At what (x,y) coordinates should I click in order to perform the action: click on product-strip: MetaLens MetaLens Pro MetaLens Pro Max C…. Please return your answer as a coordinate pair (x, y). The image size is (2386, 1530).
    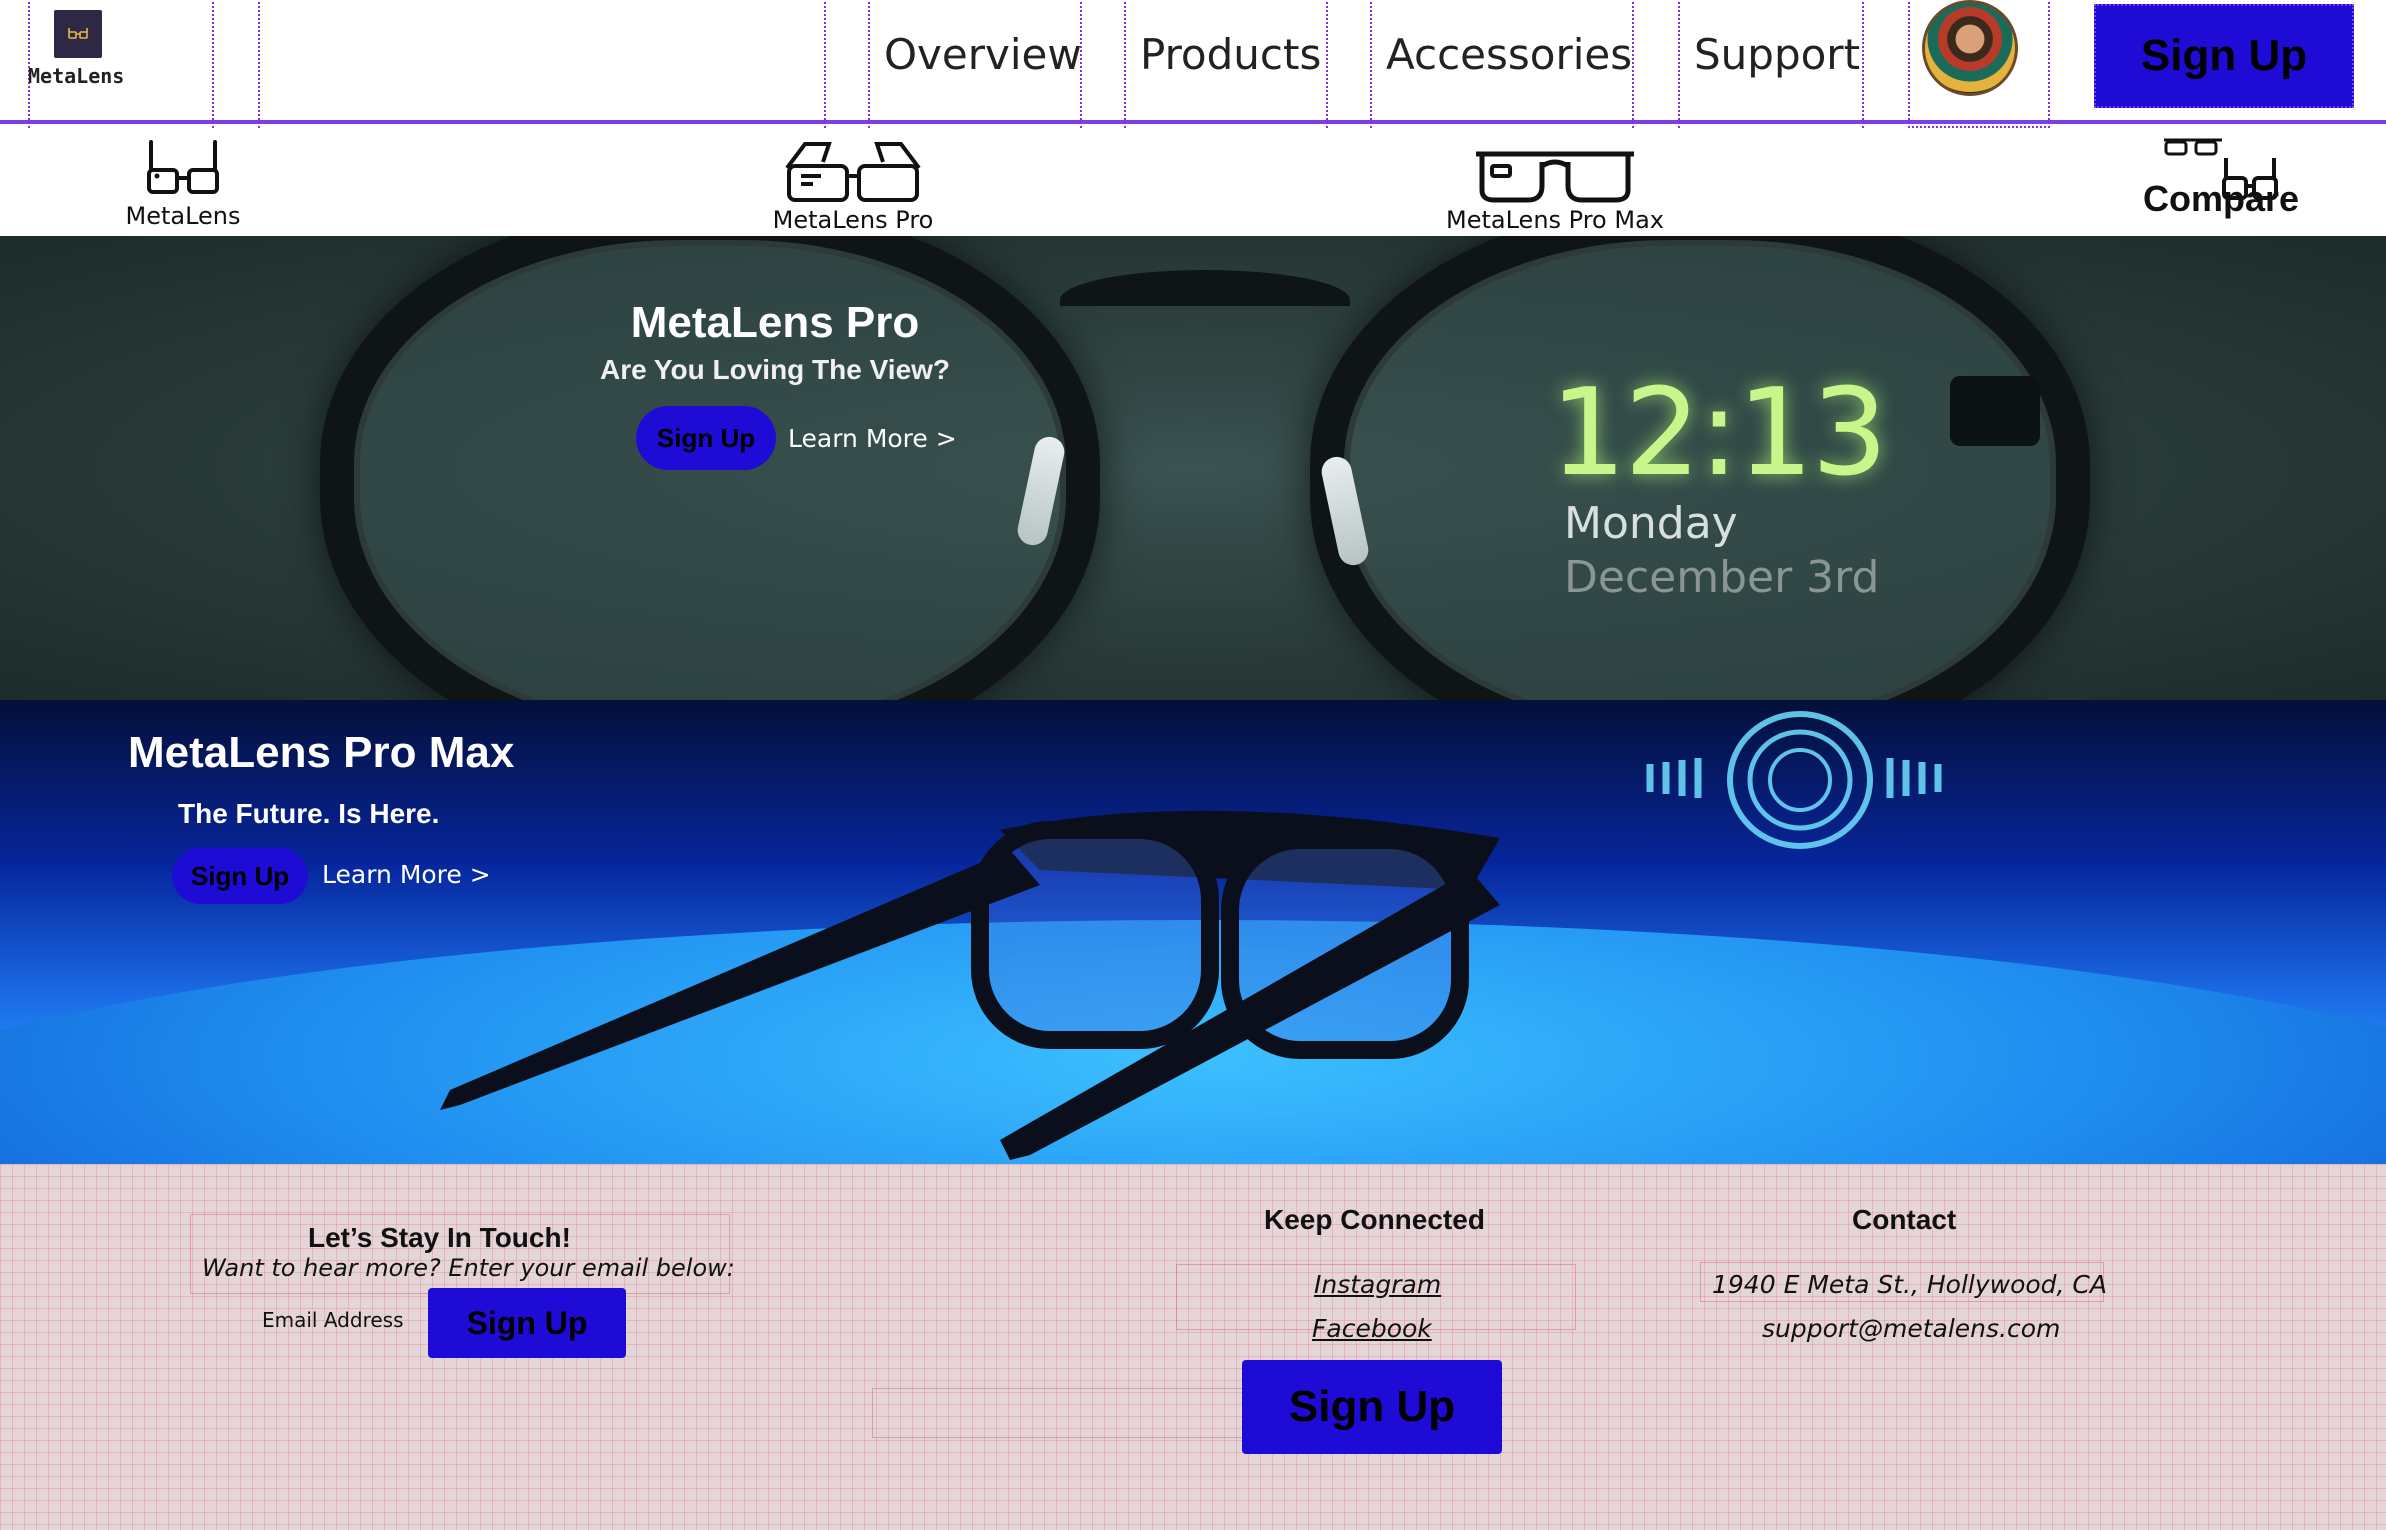
    Looking at the image, I should click on (1193, 182).